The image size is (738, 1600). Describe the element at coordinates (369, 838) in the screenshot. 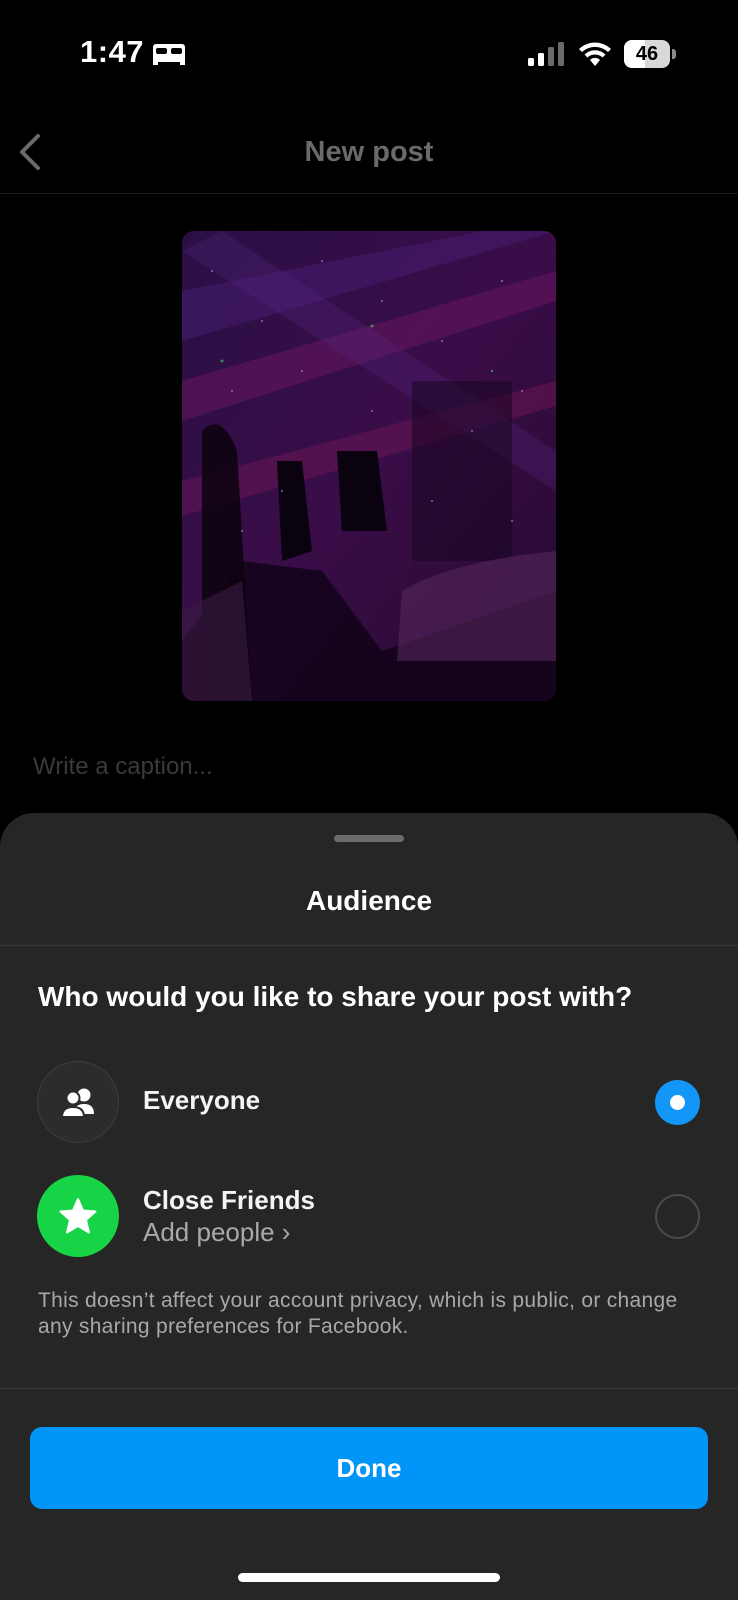

I see `sheet-grabber` at that location.